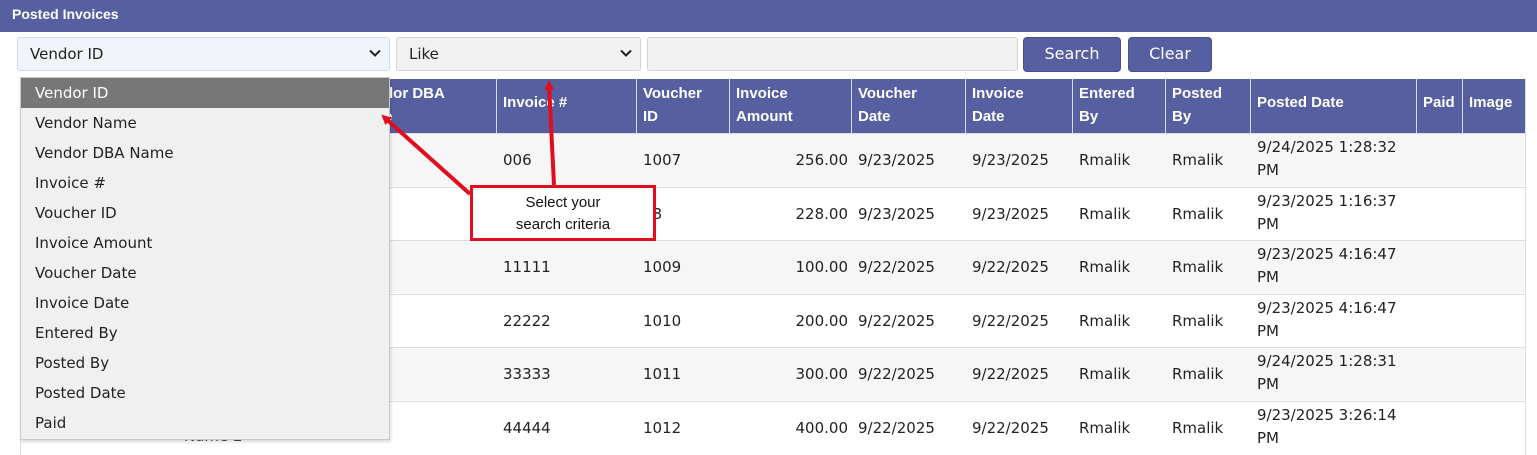 Image resolution: width=1537 pixels, height=455 pixels. What do you see at coordinates (563, 213) in the screenshot?
I see `annotation-callout: Select your search criteria` at bounding box center [563, 213].